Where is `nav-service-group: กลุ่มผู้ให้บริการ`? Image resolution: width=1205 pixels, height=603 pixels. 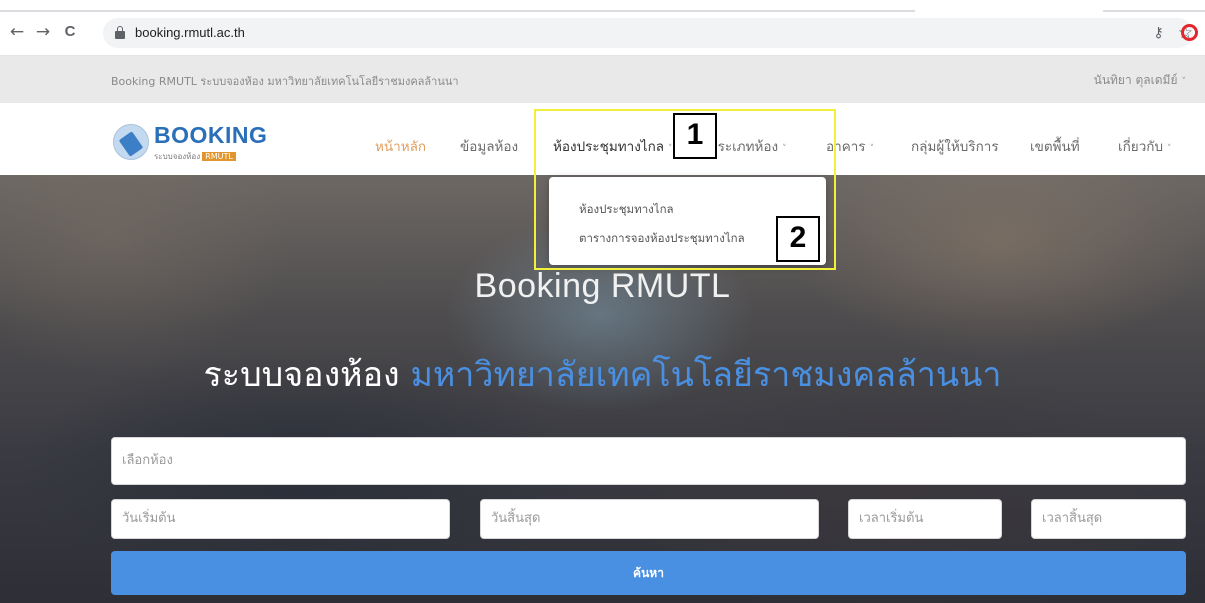
nav-service-group: กลุ่มผู้ให้บริการ is located at coordinates (955, 146).